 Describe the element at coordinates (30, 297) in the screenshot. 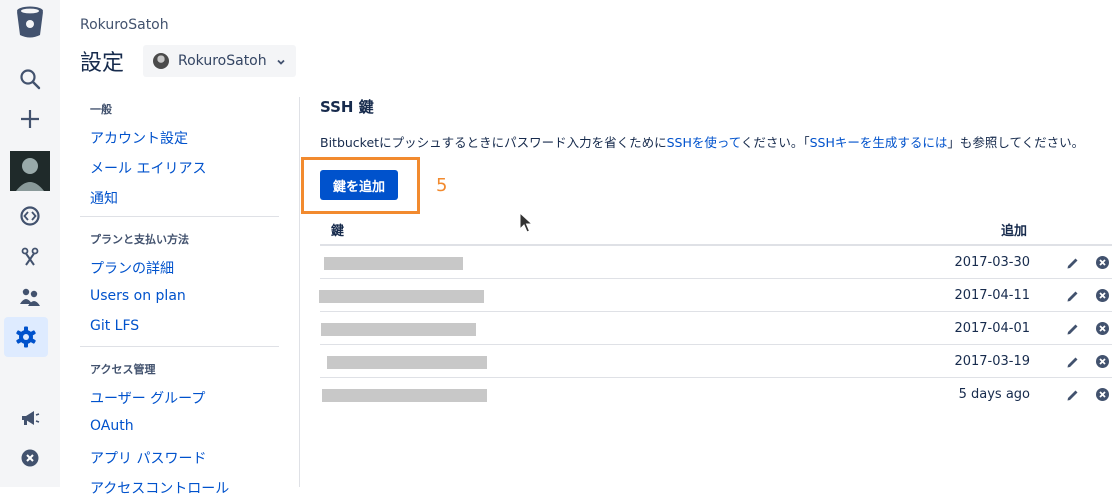

I see `team-icon` at that location.